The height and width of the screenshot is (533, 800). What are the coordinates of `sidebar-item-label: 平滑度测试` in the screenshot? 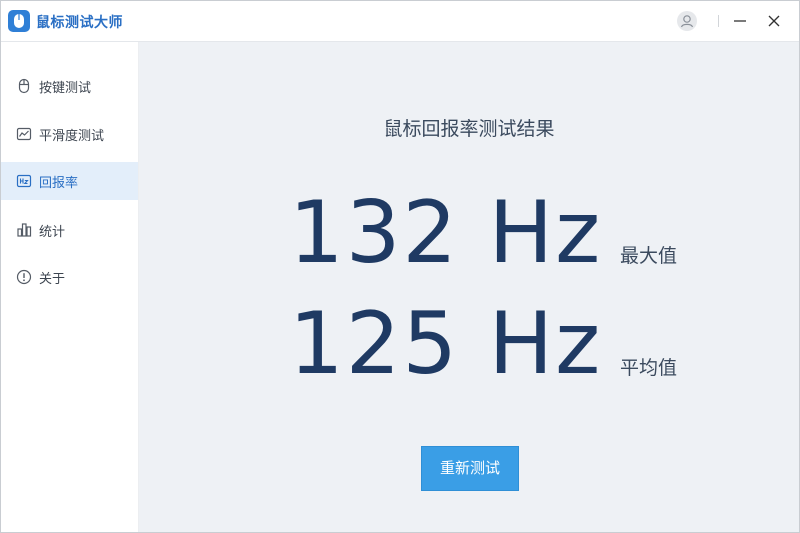 It's located at (72, 136).